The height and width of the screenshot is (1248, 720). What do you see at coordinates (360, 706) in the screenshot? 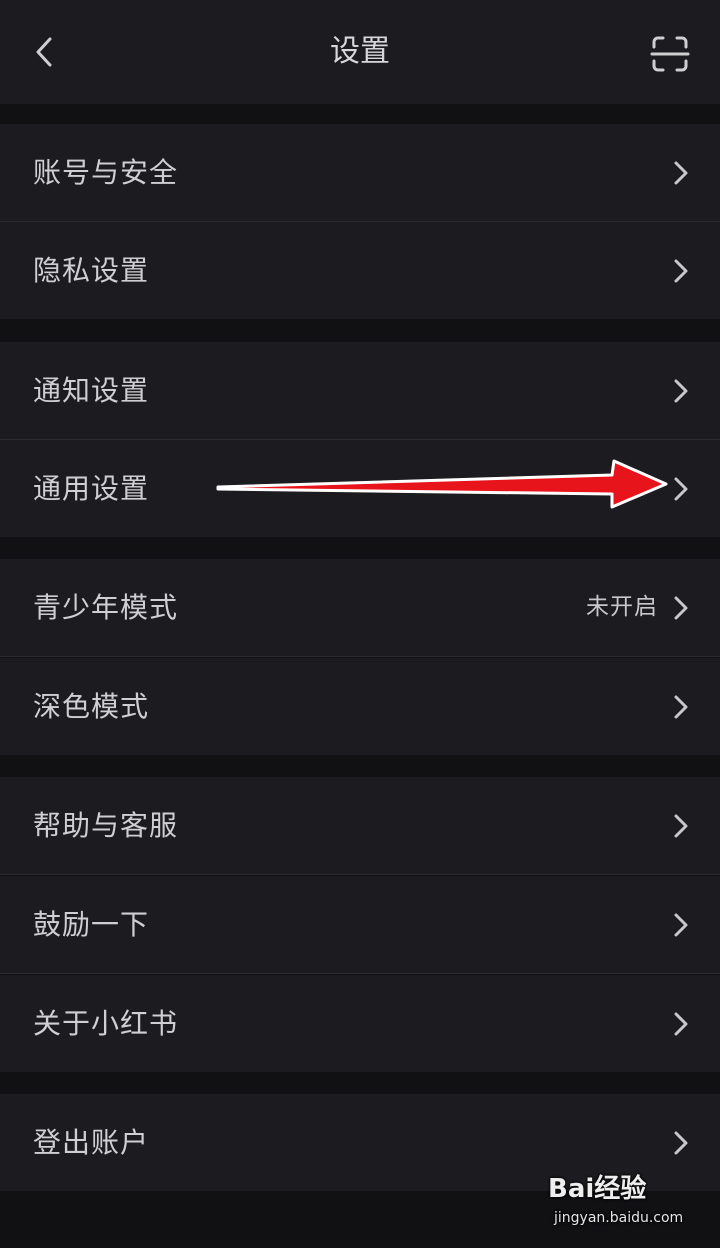
I see `settings-item-dark-mode: 深色模式` at bounding box center [360, 706].